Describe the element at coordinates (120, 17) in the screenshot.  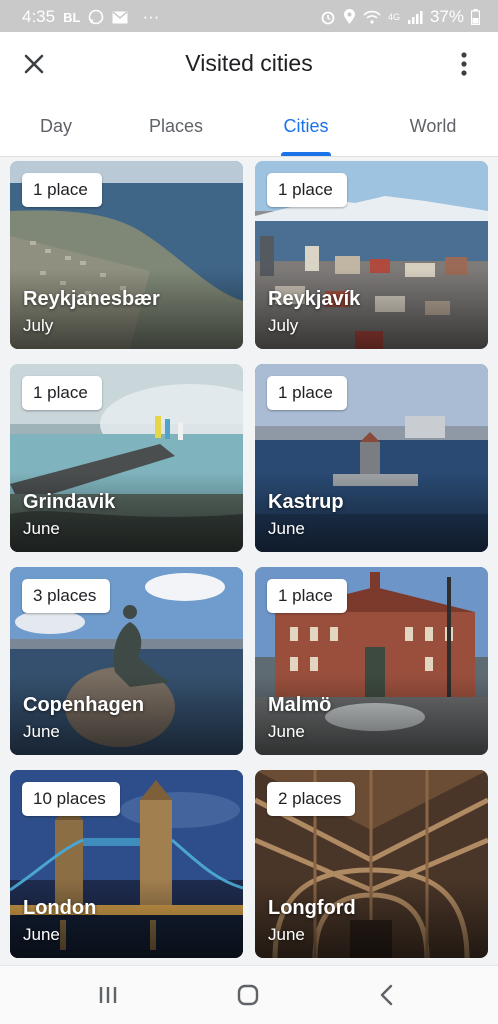
I see `mail-icon` at that location.